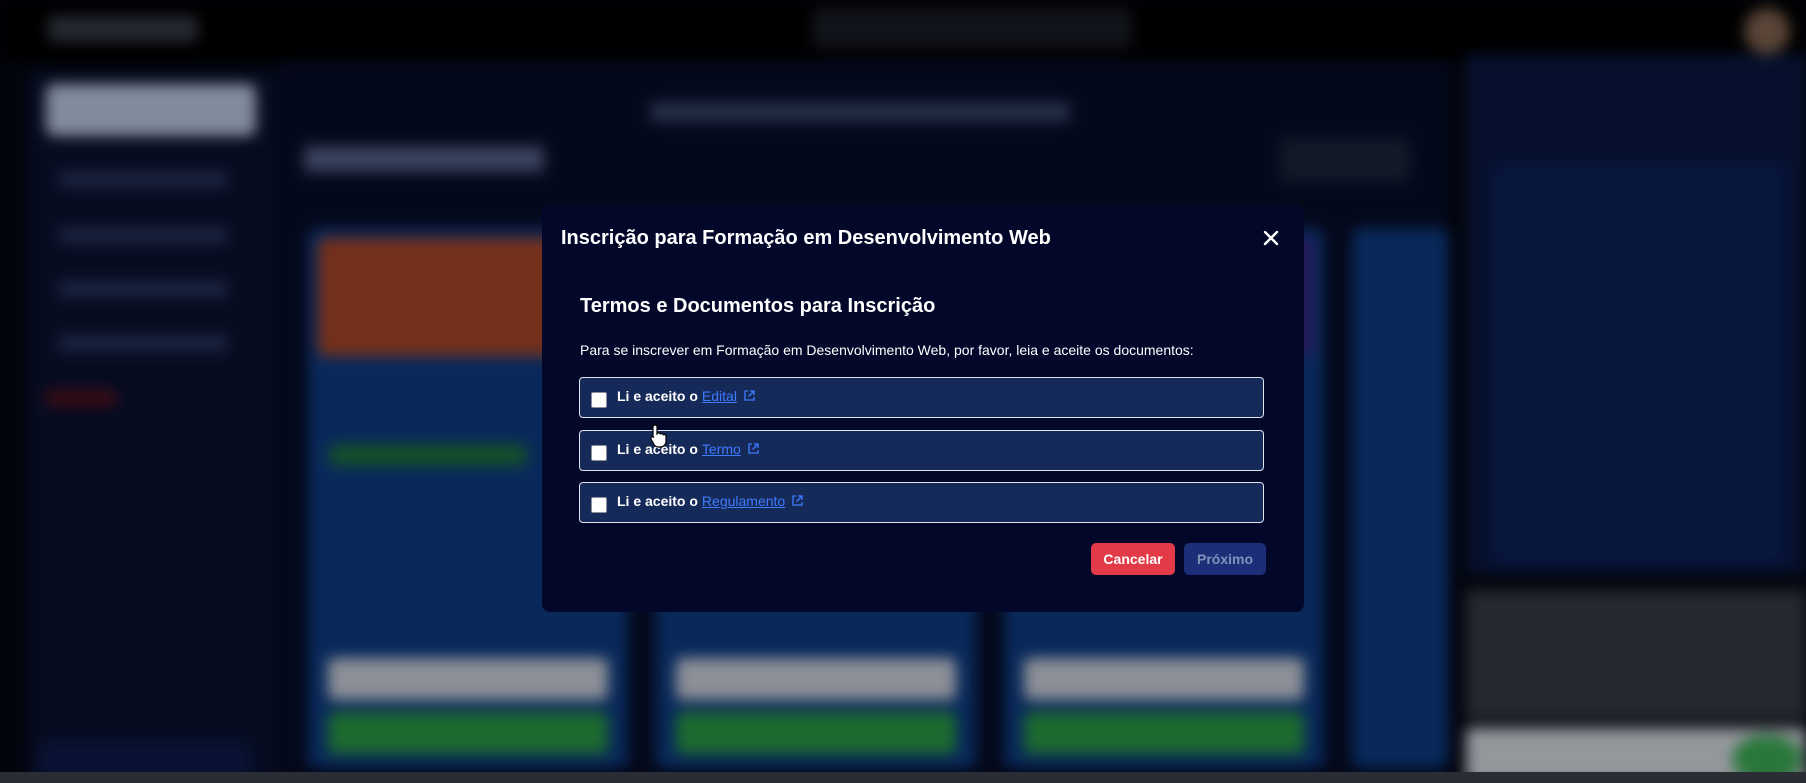 The height and width of the screenshot is (783, 1806). I want to click on termo-checkbox, so click(599, 453).